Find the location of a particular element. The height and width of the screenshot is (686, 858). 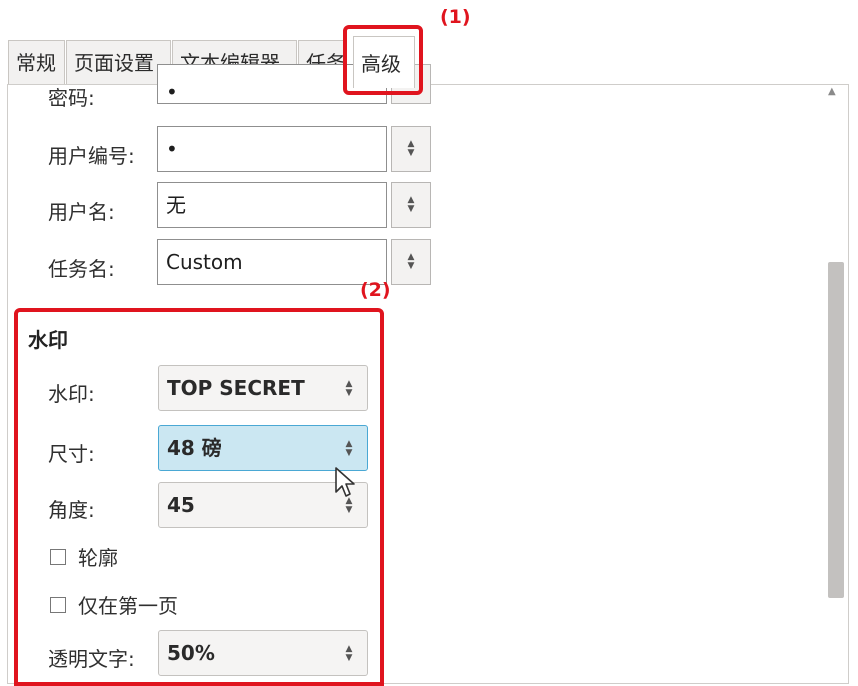

job-name-label: 任务名: is located at coordinates (81, 269).